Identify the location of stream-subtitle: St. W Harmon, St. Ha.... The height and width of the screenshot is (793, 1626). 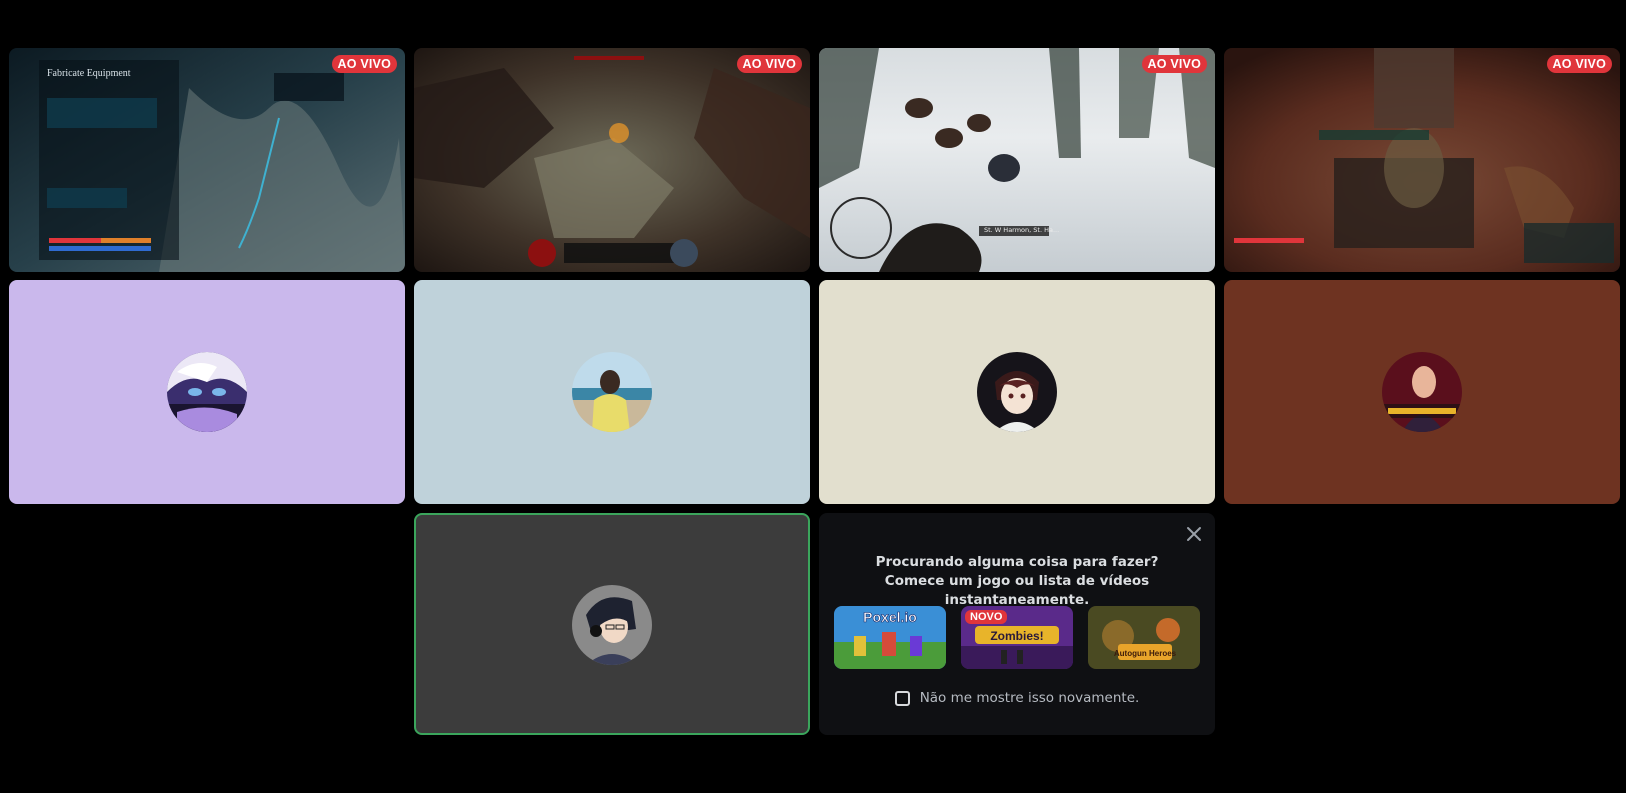
(1022, 230).